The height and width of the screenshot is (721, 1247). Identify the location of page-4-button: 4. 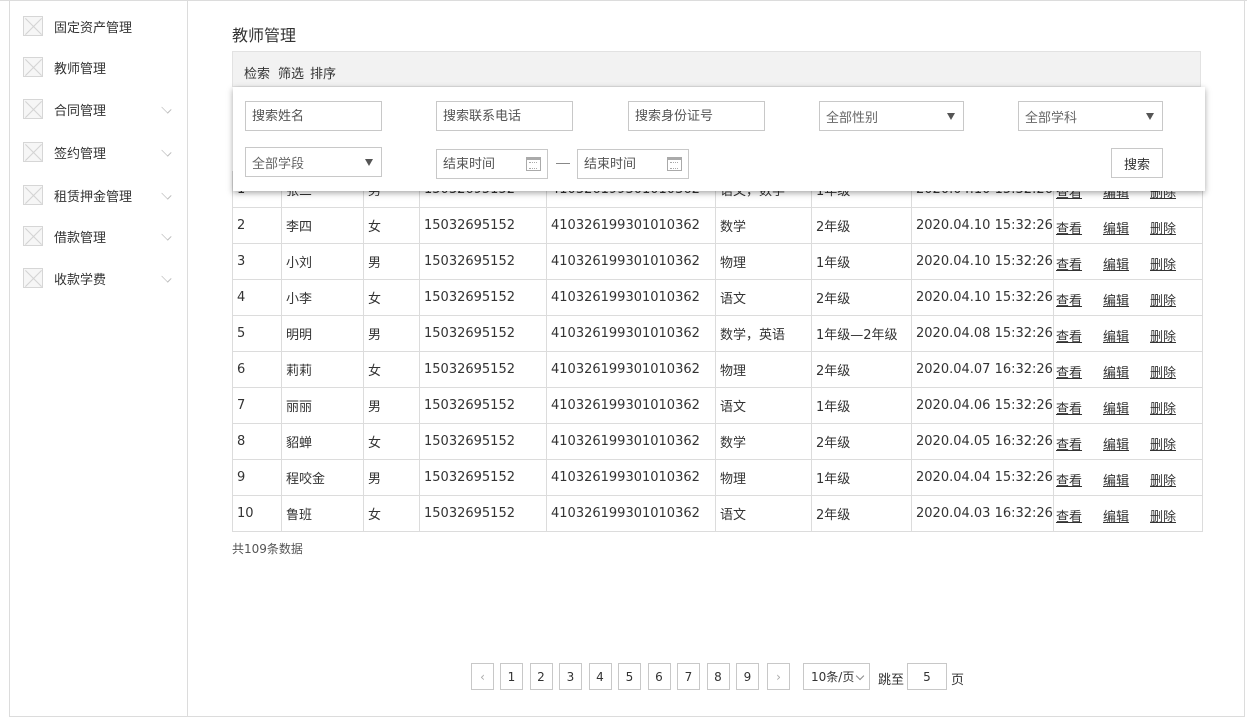
(600, 676).